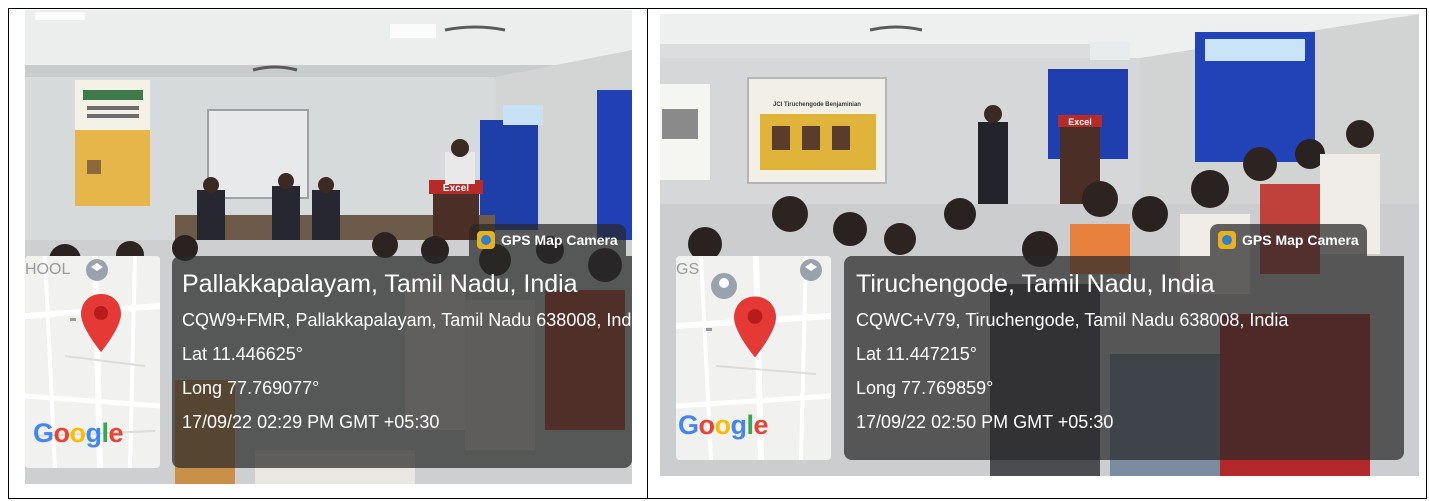  Describe the element at coordinates (817, 105) in the screenshot. I see `banner-title: JCI Tiruchengode Benjaminian` at that location.